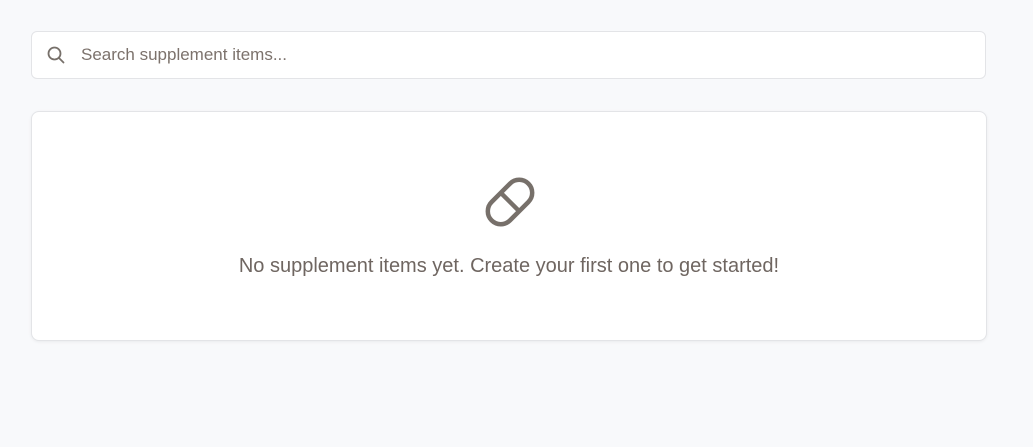  Describe the element at coordinates (510, 202) in the screenshot. I see `pill-icon` at that location.